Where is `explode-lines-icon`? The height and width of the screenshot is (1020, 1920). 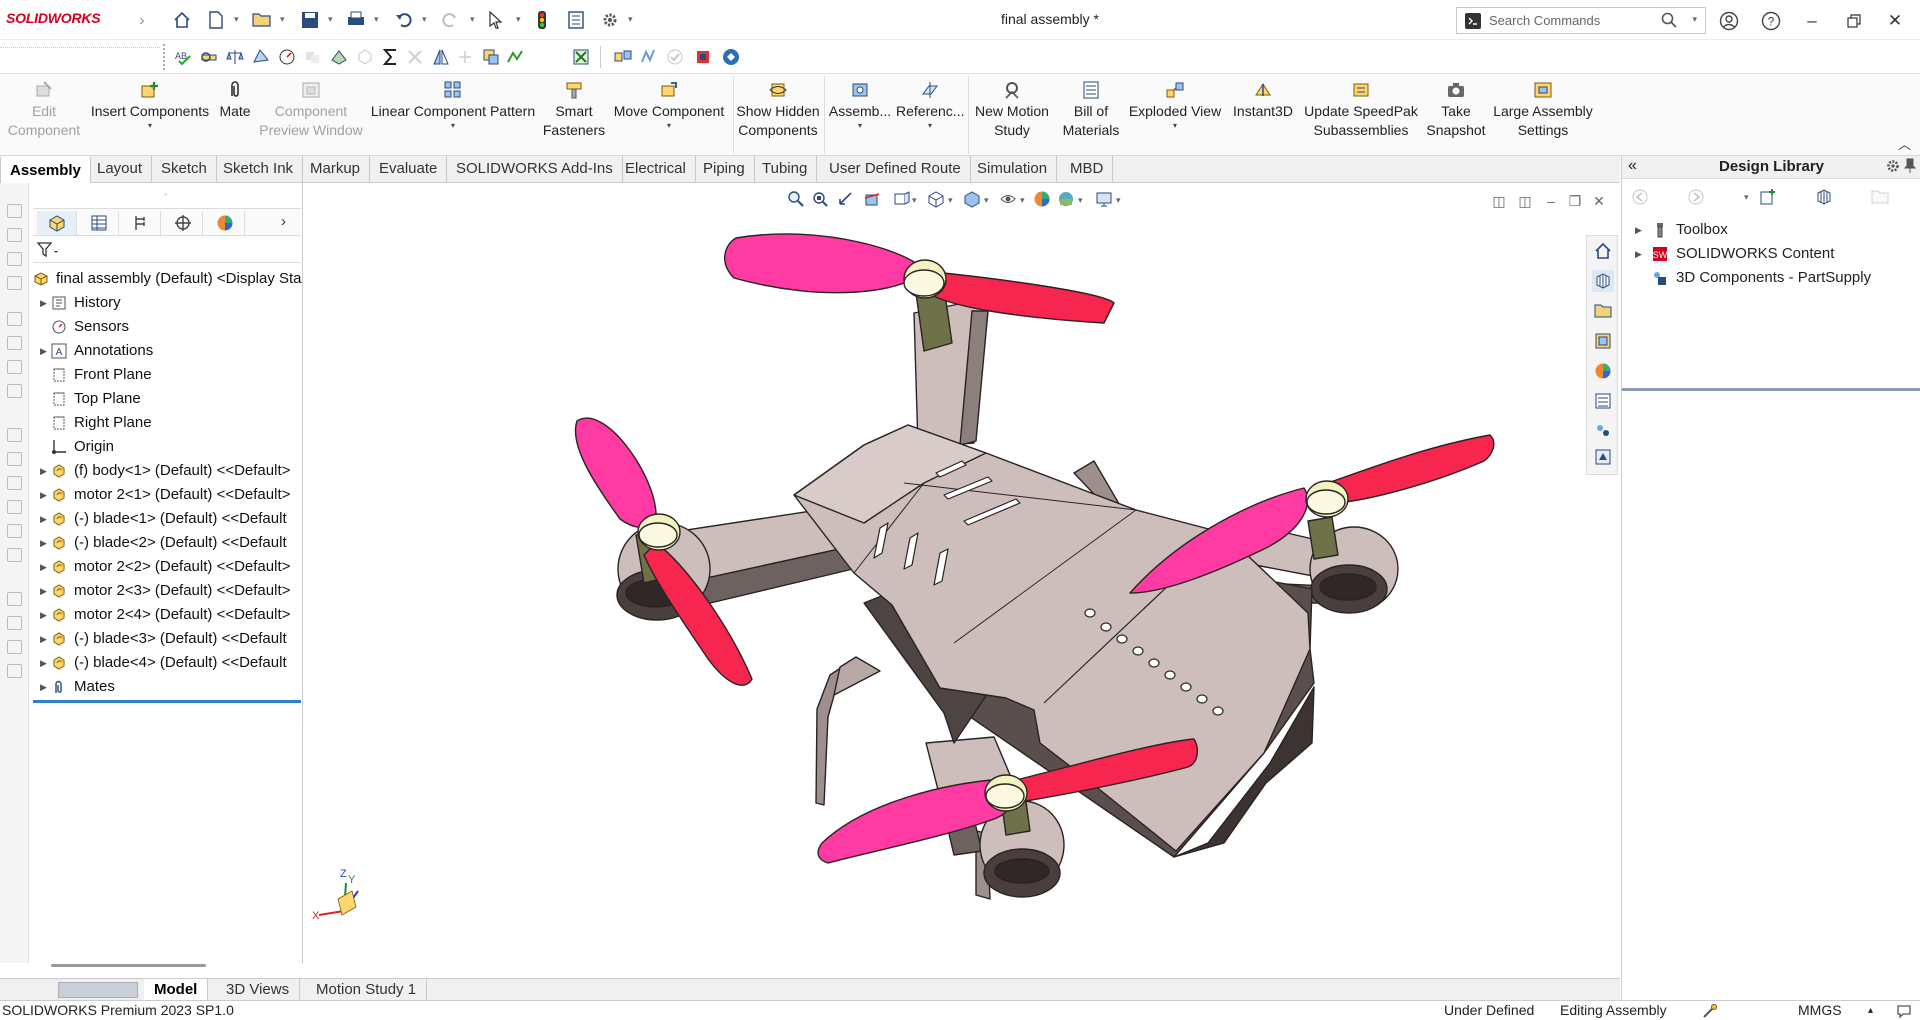
explode-lines-icon is located at coordinates (623, 57).